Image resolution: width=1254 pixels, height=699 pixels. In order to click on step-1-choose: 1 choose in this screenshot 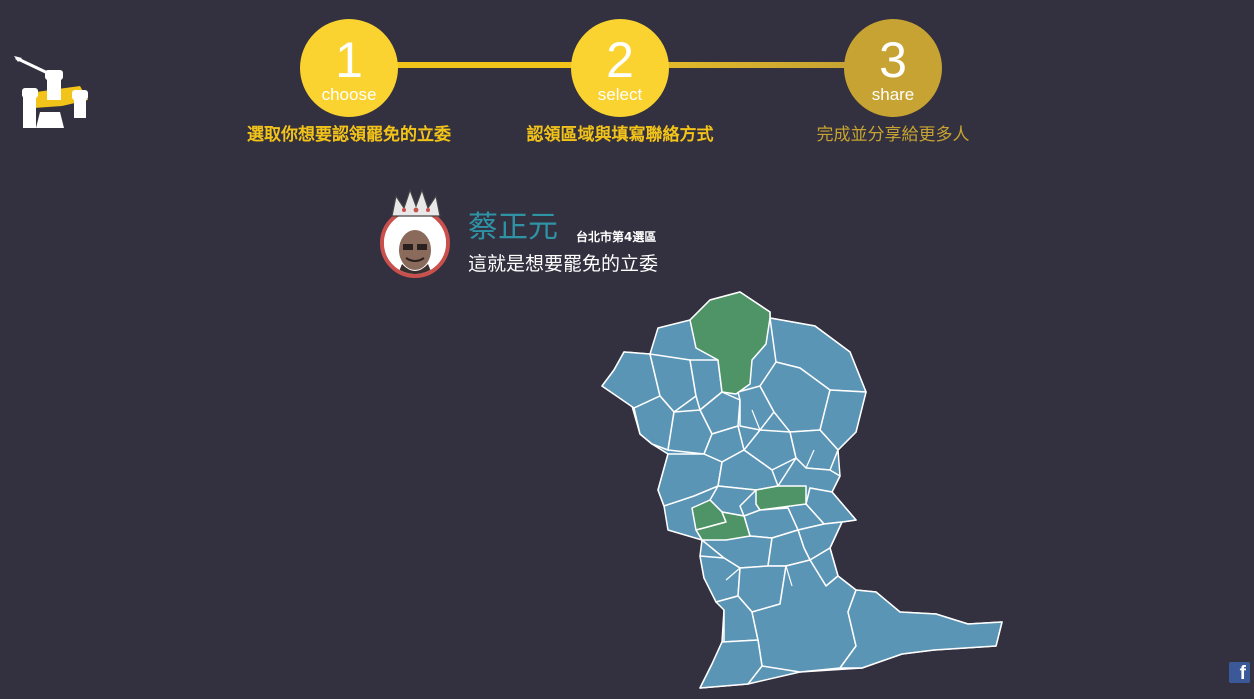, I will do `click(349, 68)`.